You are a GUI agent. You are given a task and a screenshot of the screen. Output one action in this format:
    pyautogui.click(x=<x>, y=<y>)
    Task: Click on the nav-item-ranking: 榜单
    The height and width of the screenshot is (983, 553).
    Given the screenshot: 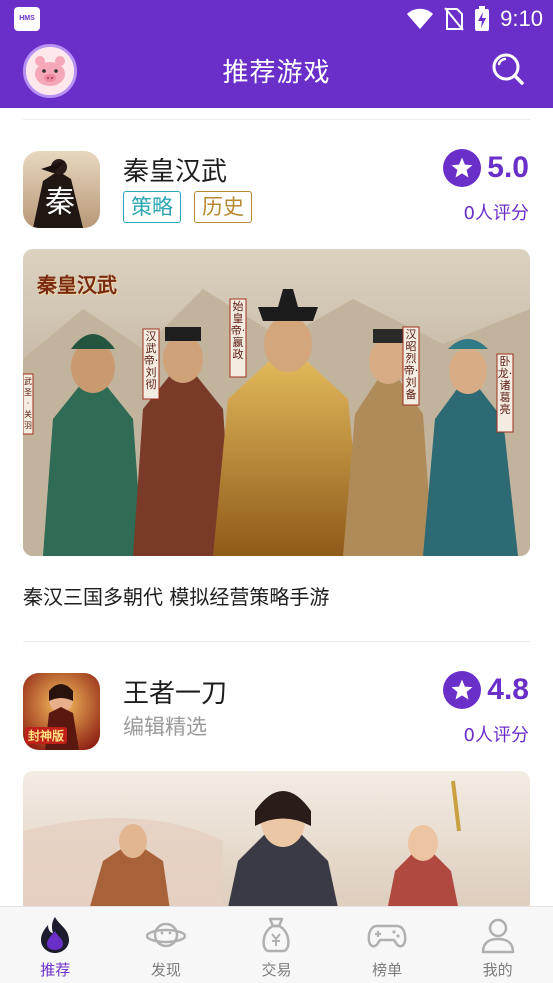 What is the action you would take?
    pyautogui.click(x=387, y=945)
    